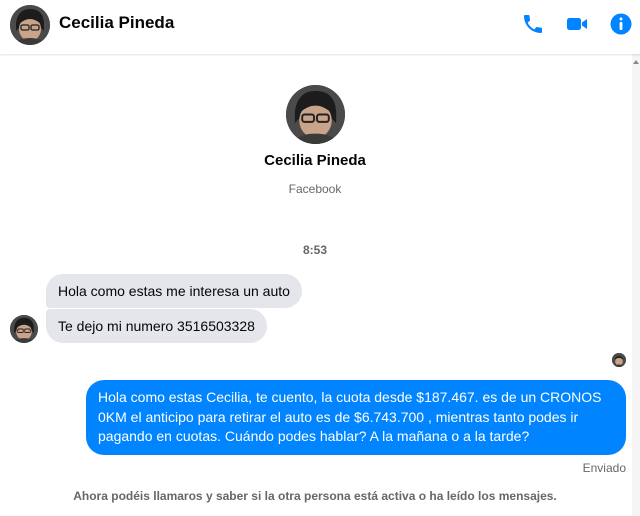 This screenshot has width=640, height=516. What do you see at coordinates (636, 285) in the screenshot?
I see `scrollbar` at bounding box center [636, 285].